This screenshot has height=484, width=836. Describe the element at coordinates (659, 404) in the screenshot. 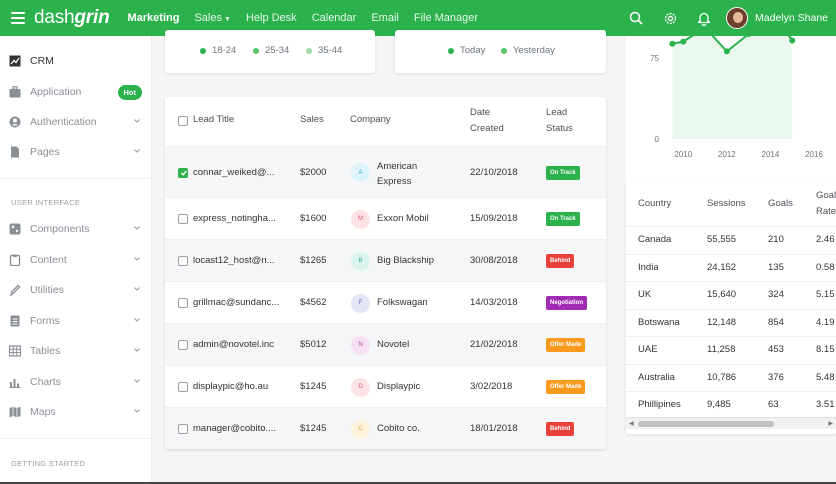

I see `country-name: Phillipines` at that location.